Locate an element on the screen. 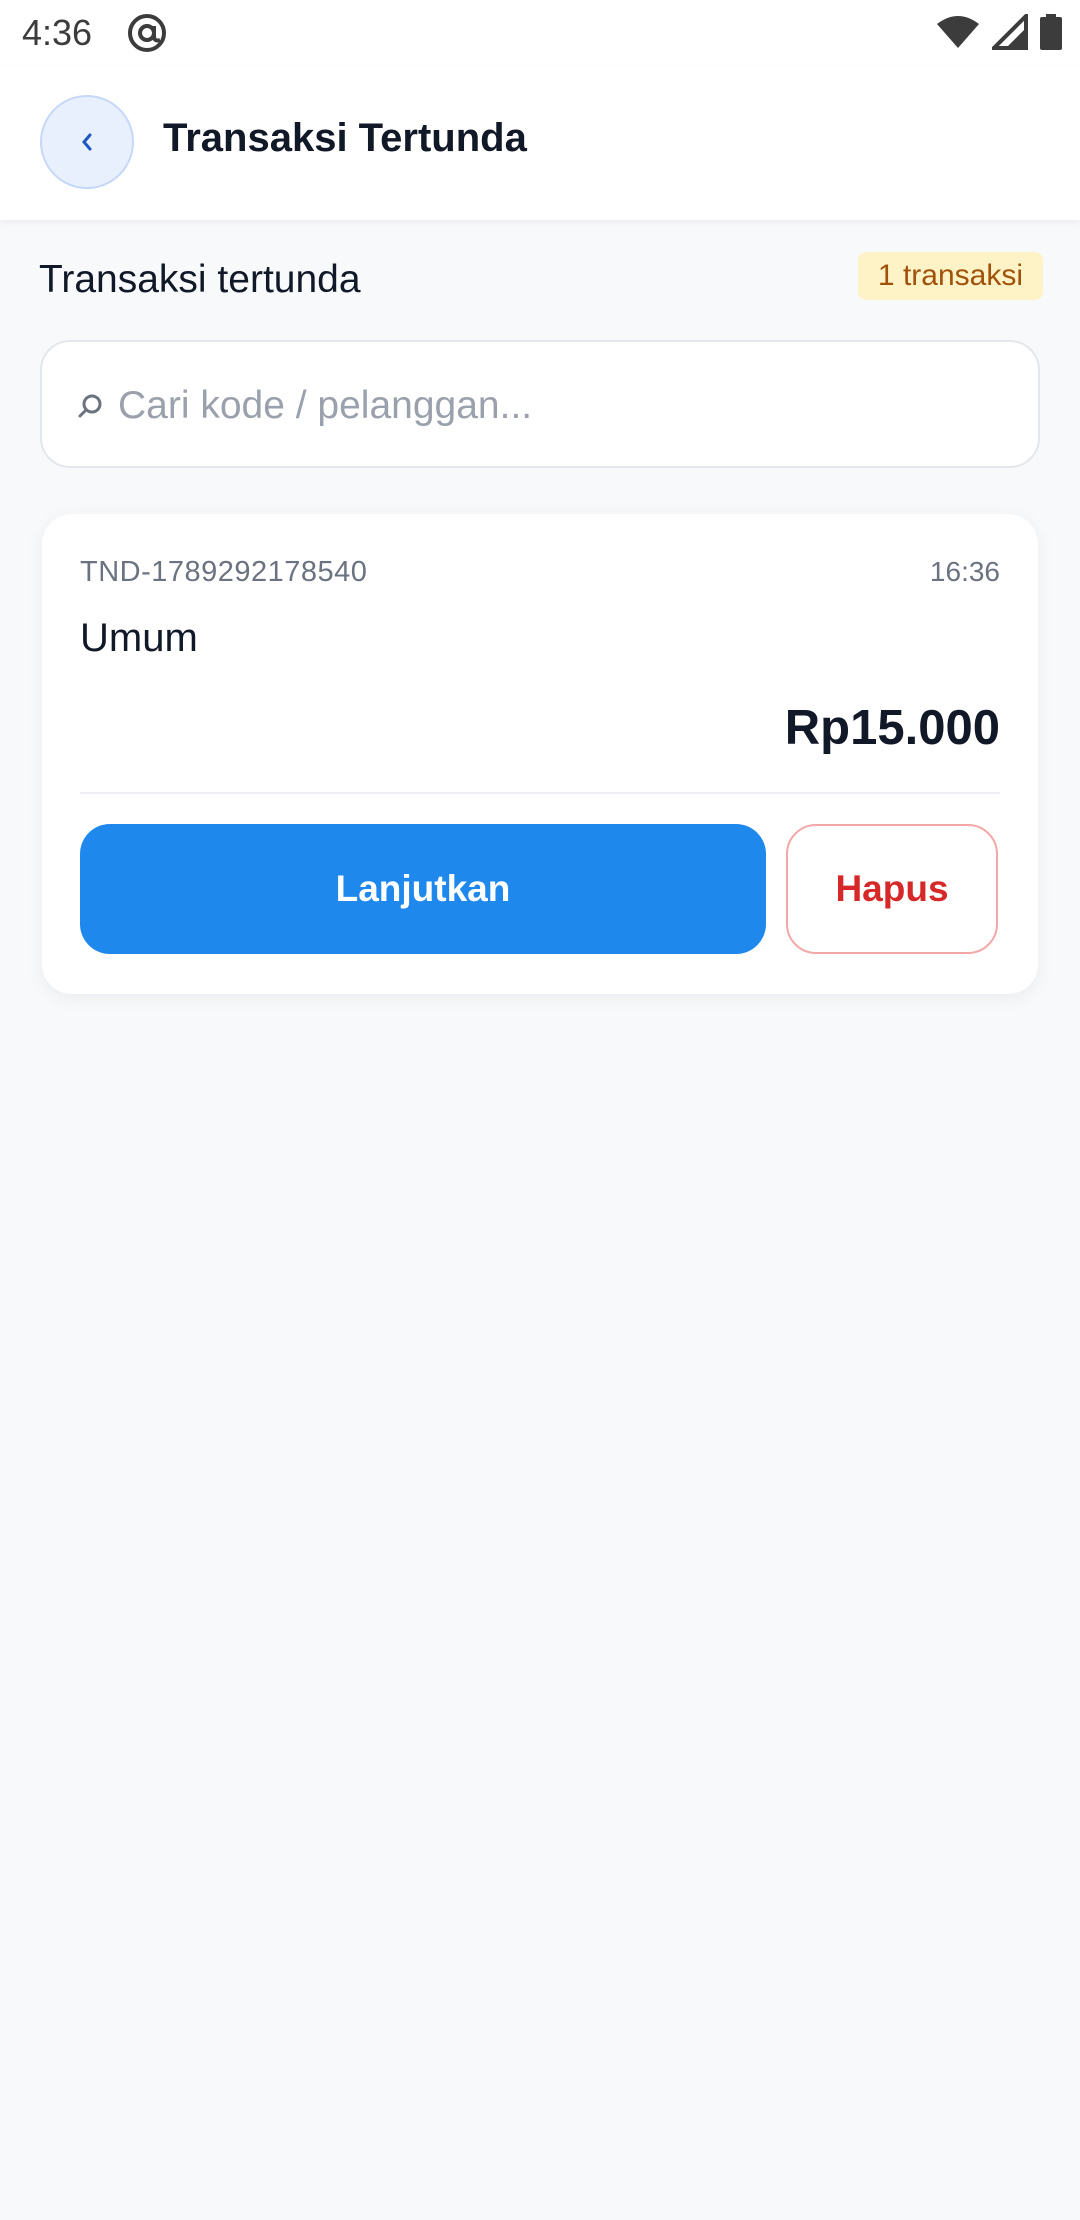  count-badge: 1 transaksi is located at coordinates (950, 276).